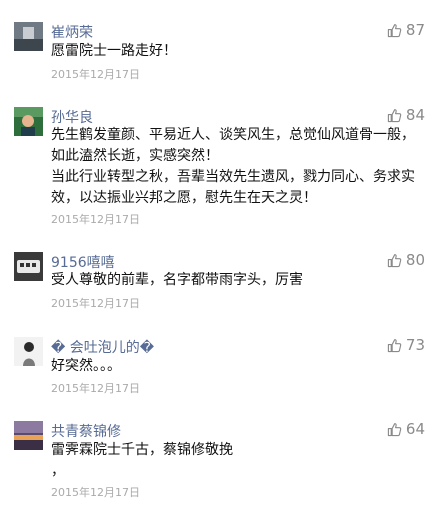 This screenshot has width=447, height=505. Describe the element at coordinates (241, 51) in the screenshot. I see `comment-text: 愿雷院士一路走好！` at that location.